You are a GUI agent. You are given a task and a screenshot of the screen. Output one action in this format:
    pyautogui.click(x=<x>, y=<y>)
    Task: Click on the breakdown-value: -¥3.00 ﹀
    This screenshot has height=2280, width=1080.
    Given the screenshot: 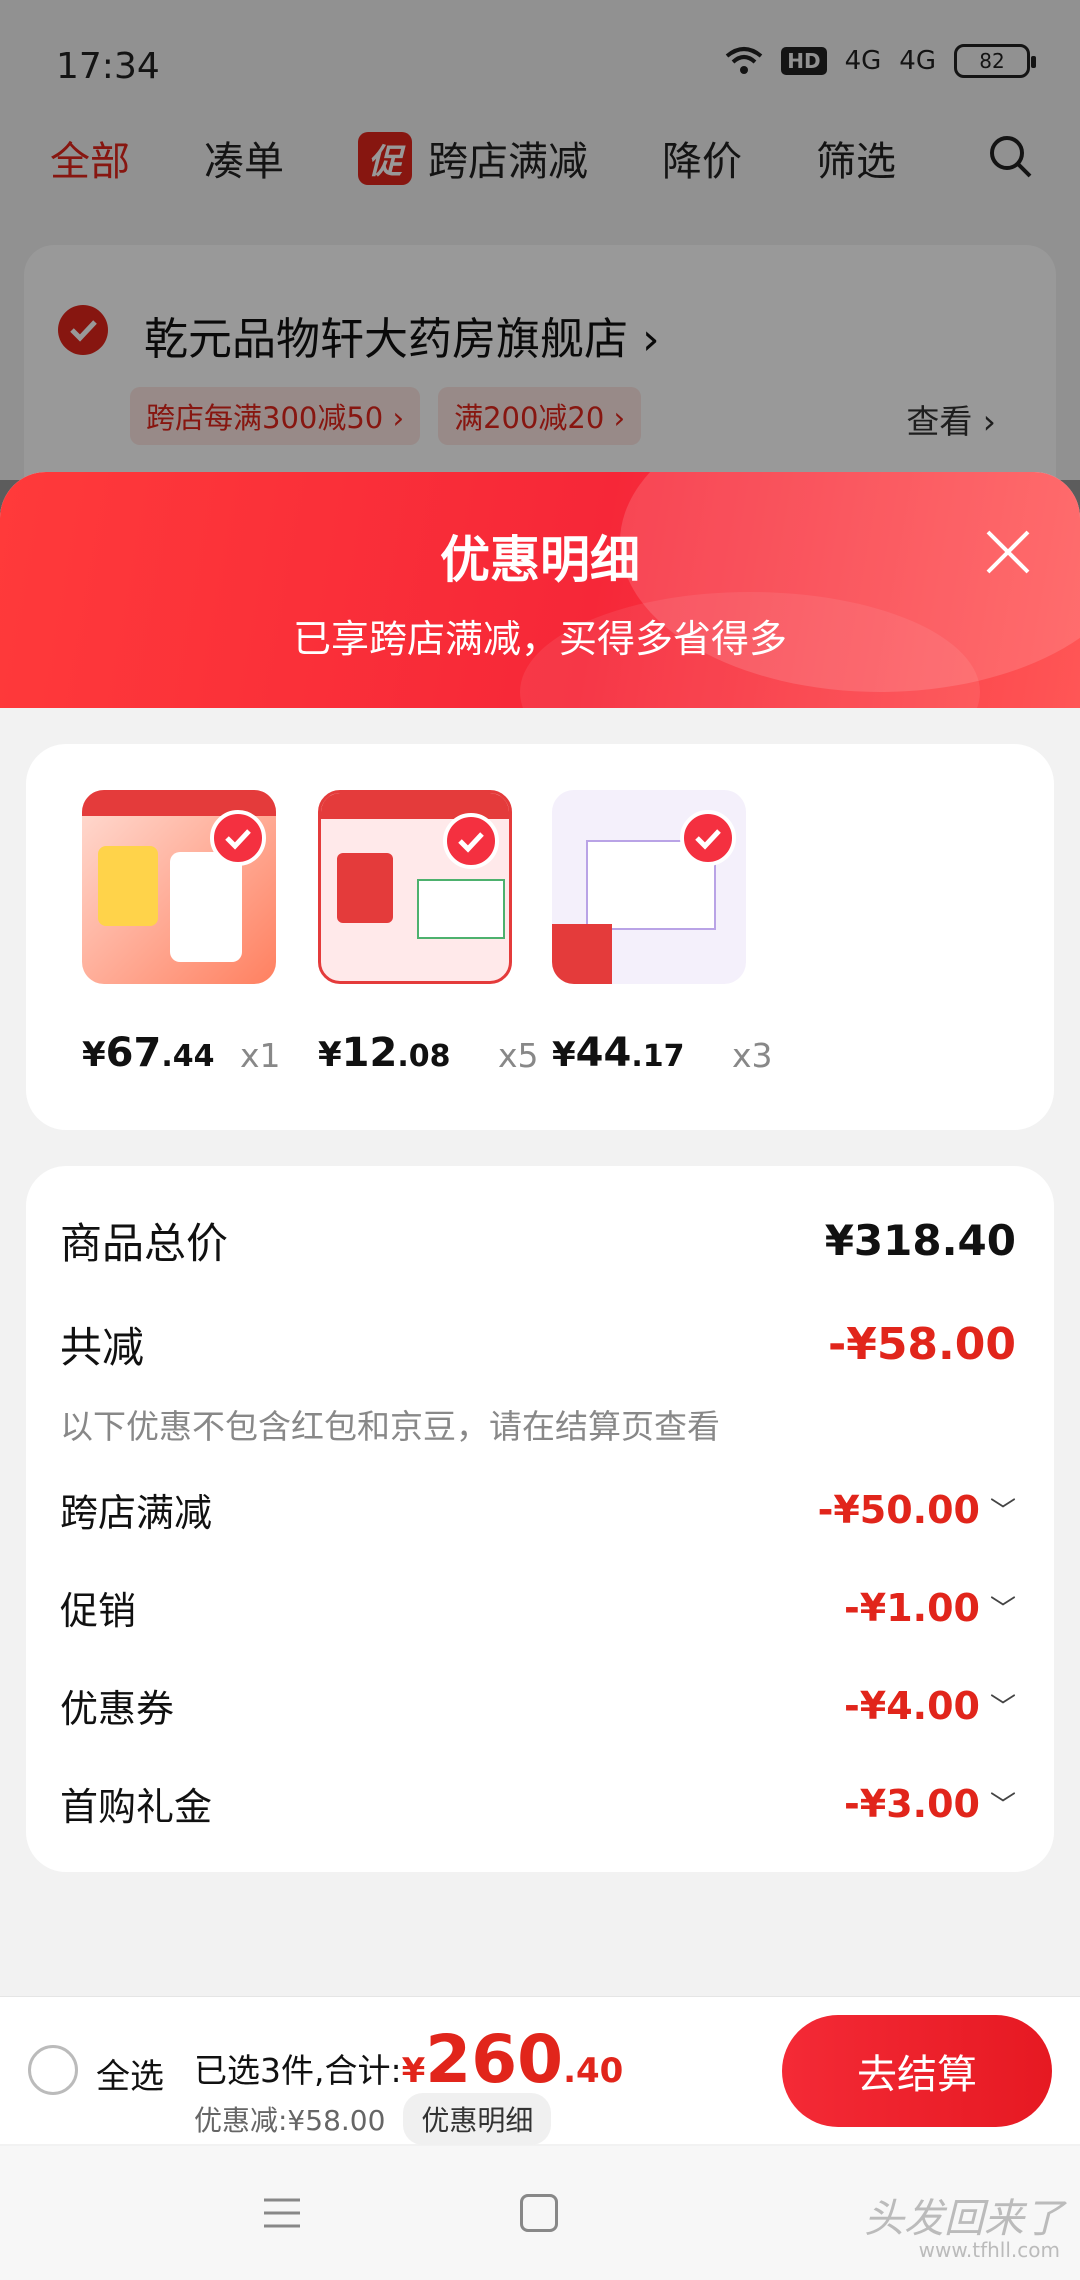 What is the action you would take?
    pyautogui.click(x=930, y=1804)
    